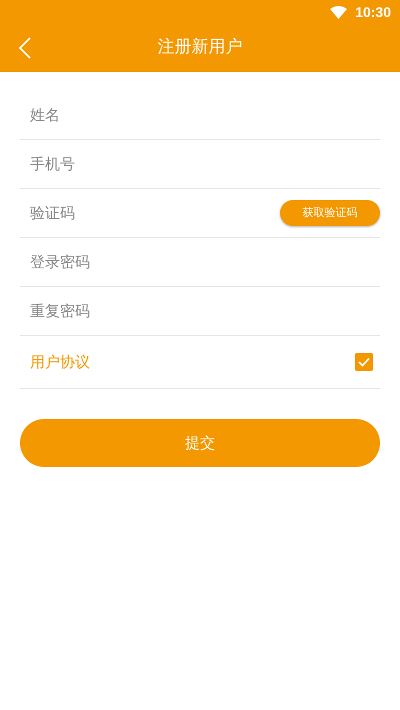  I want to click on check-icon, so click(364, 362).